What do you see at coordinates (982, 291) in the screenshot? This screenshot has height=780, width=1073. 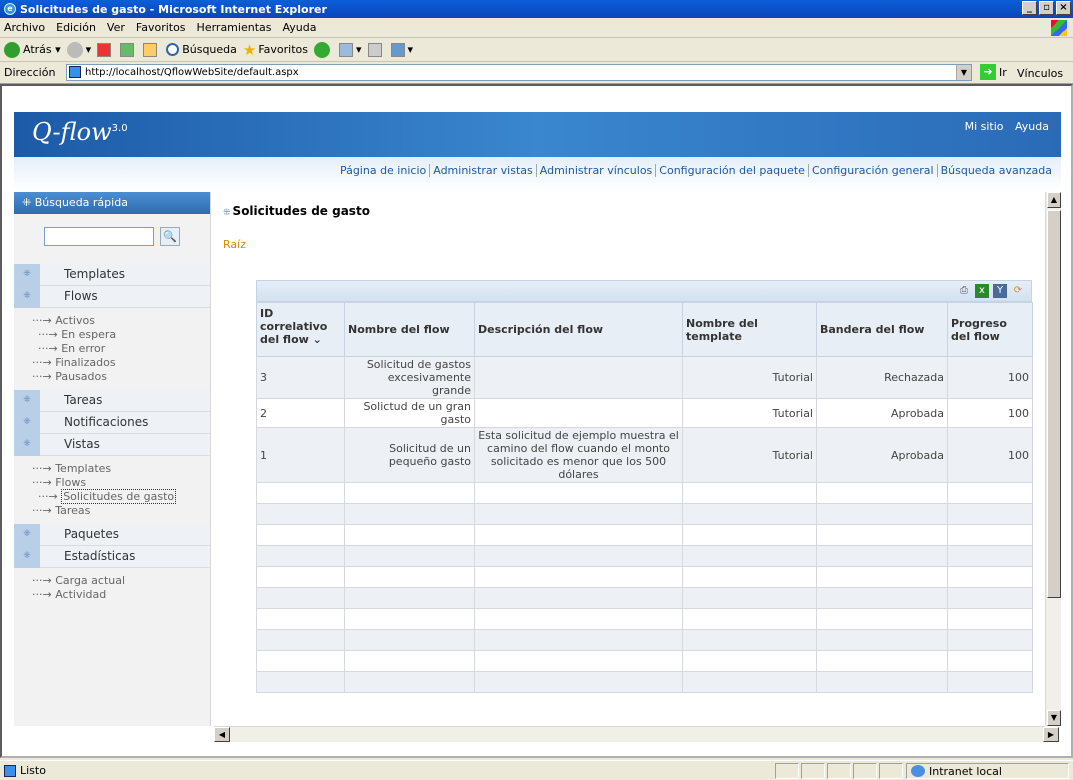 I see `excel-export-icon: x` at bounding box center [982, 291].